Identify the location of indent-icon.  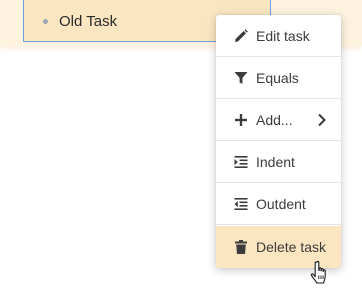
(241, 162).